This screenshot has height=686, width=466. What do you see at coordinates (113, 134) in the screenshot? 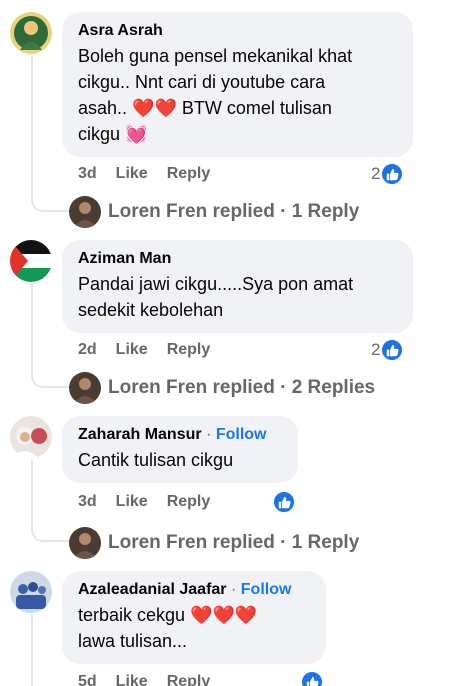
I see `comment-line: cikgu 💓` at bounding box center [113, 134].